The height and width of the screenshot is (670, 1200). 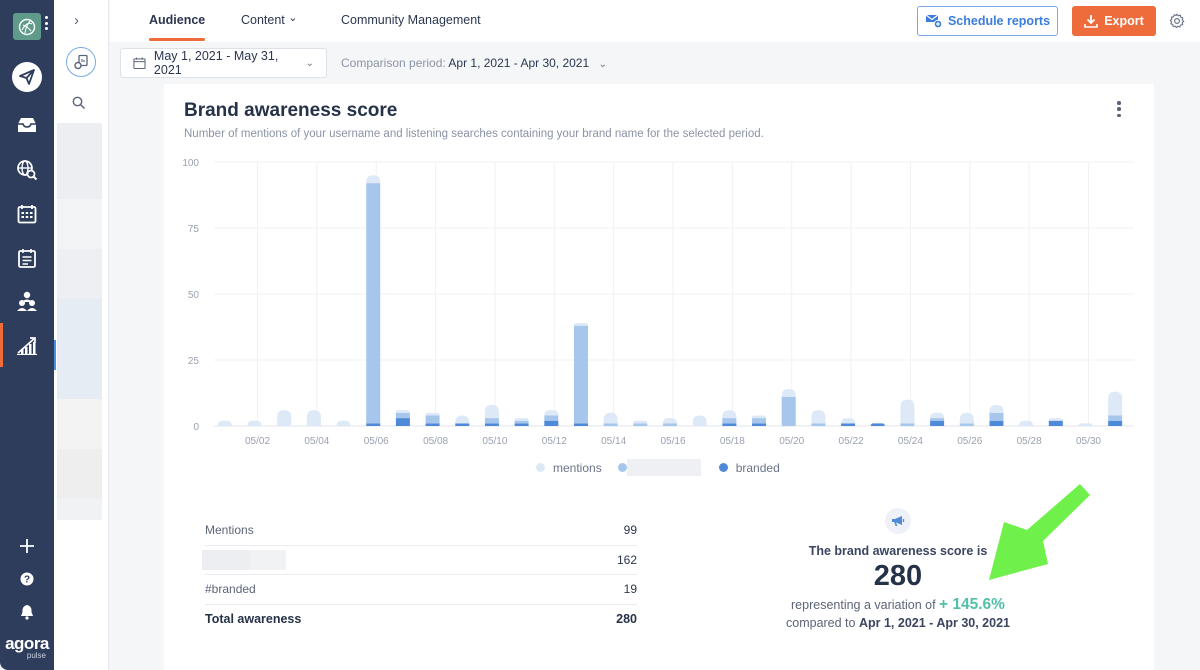 What do you see at coordinates (257, 441) in the screenshot?
I see `x-tick-label: 05/02` at bounding box center [257, 441].